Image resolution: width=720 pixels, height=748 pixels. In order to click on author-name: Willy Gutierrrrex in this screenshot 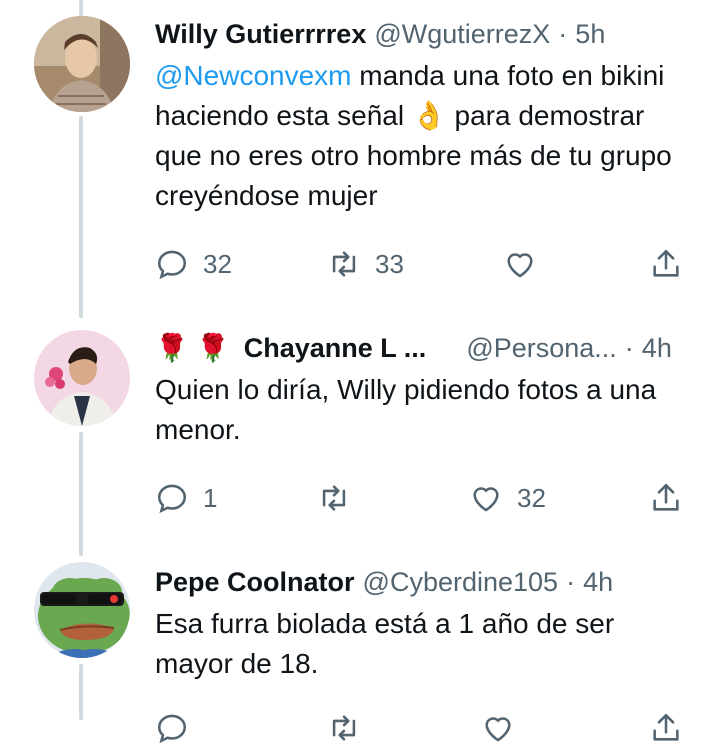, I will do `click(260, 34)`.